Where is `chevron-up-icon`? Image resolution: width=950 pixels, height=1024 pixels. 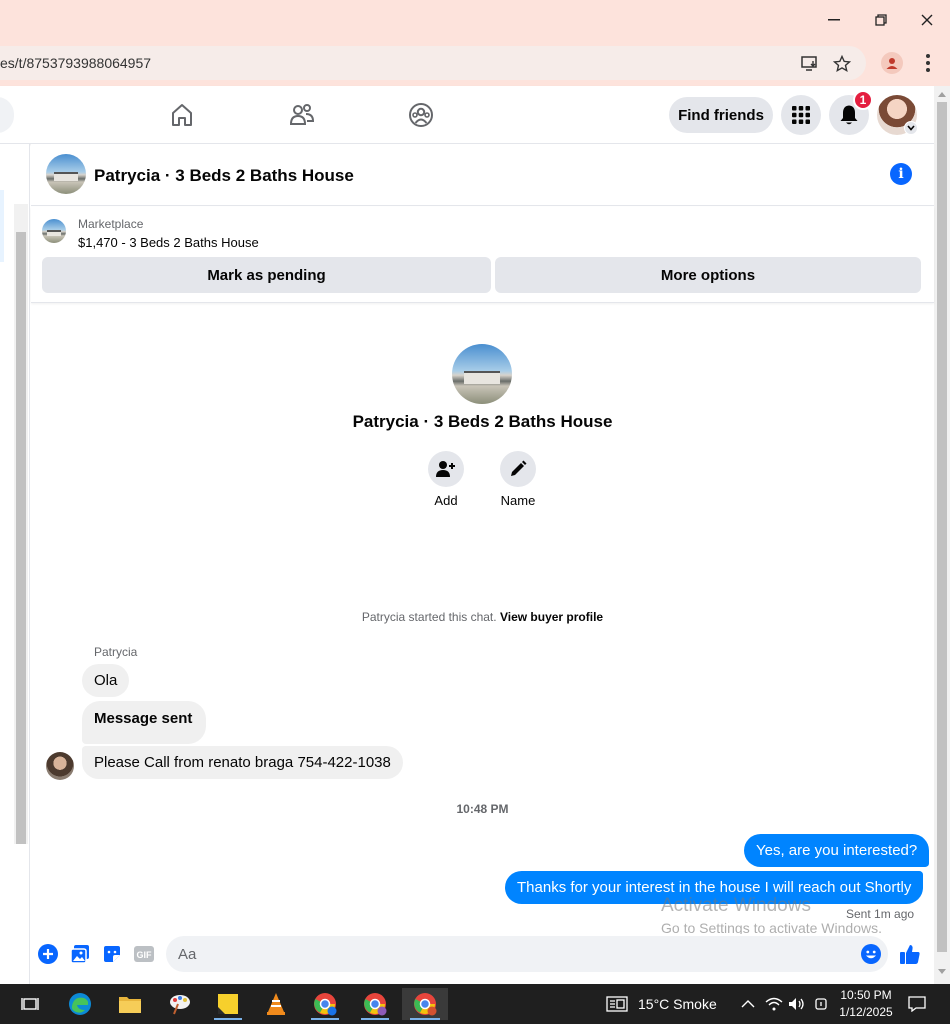
chevron-up-icon is located at coordinates (748, 1004).